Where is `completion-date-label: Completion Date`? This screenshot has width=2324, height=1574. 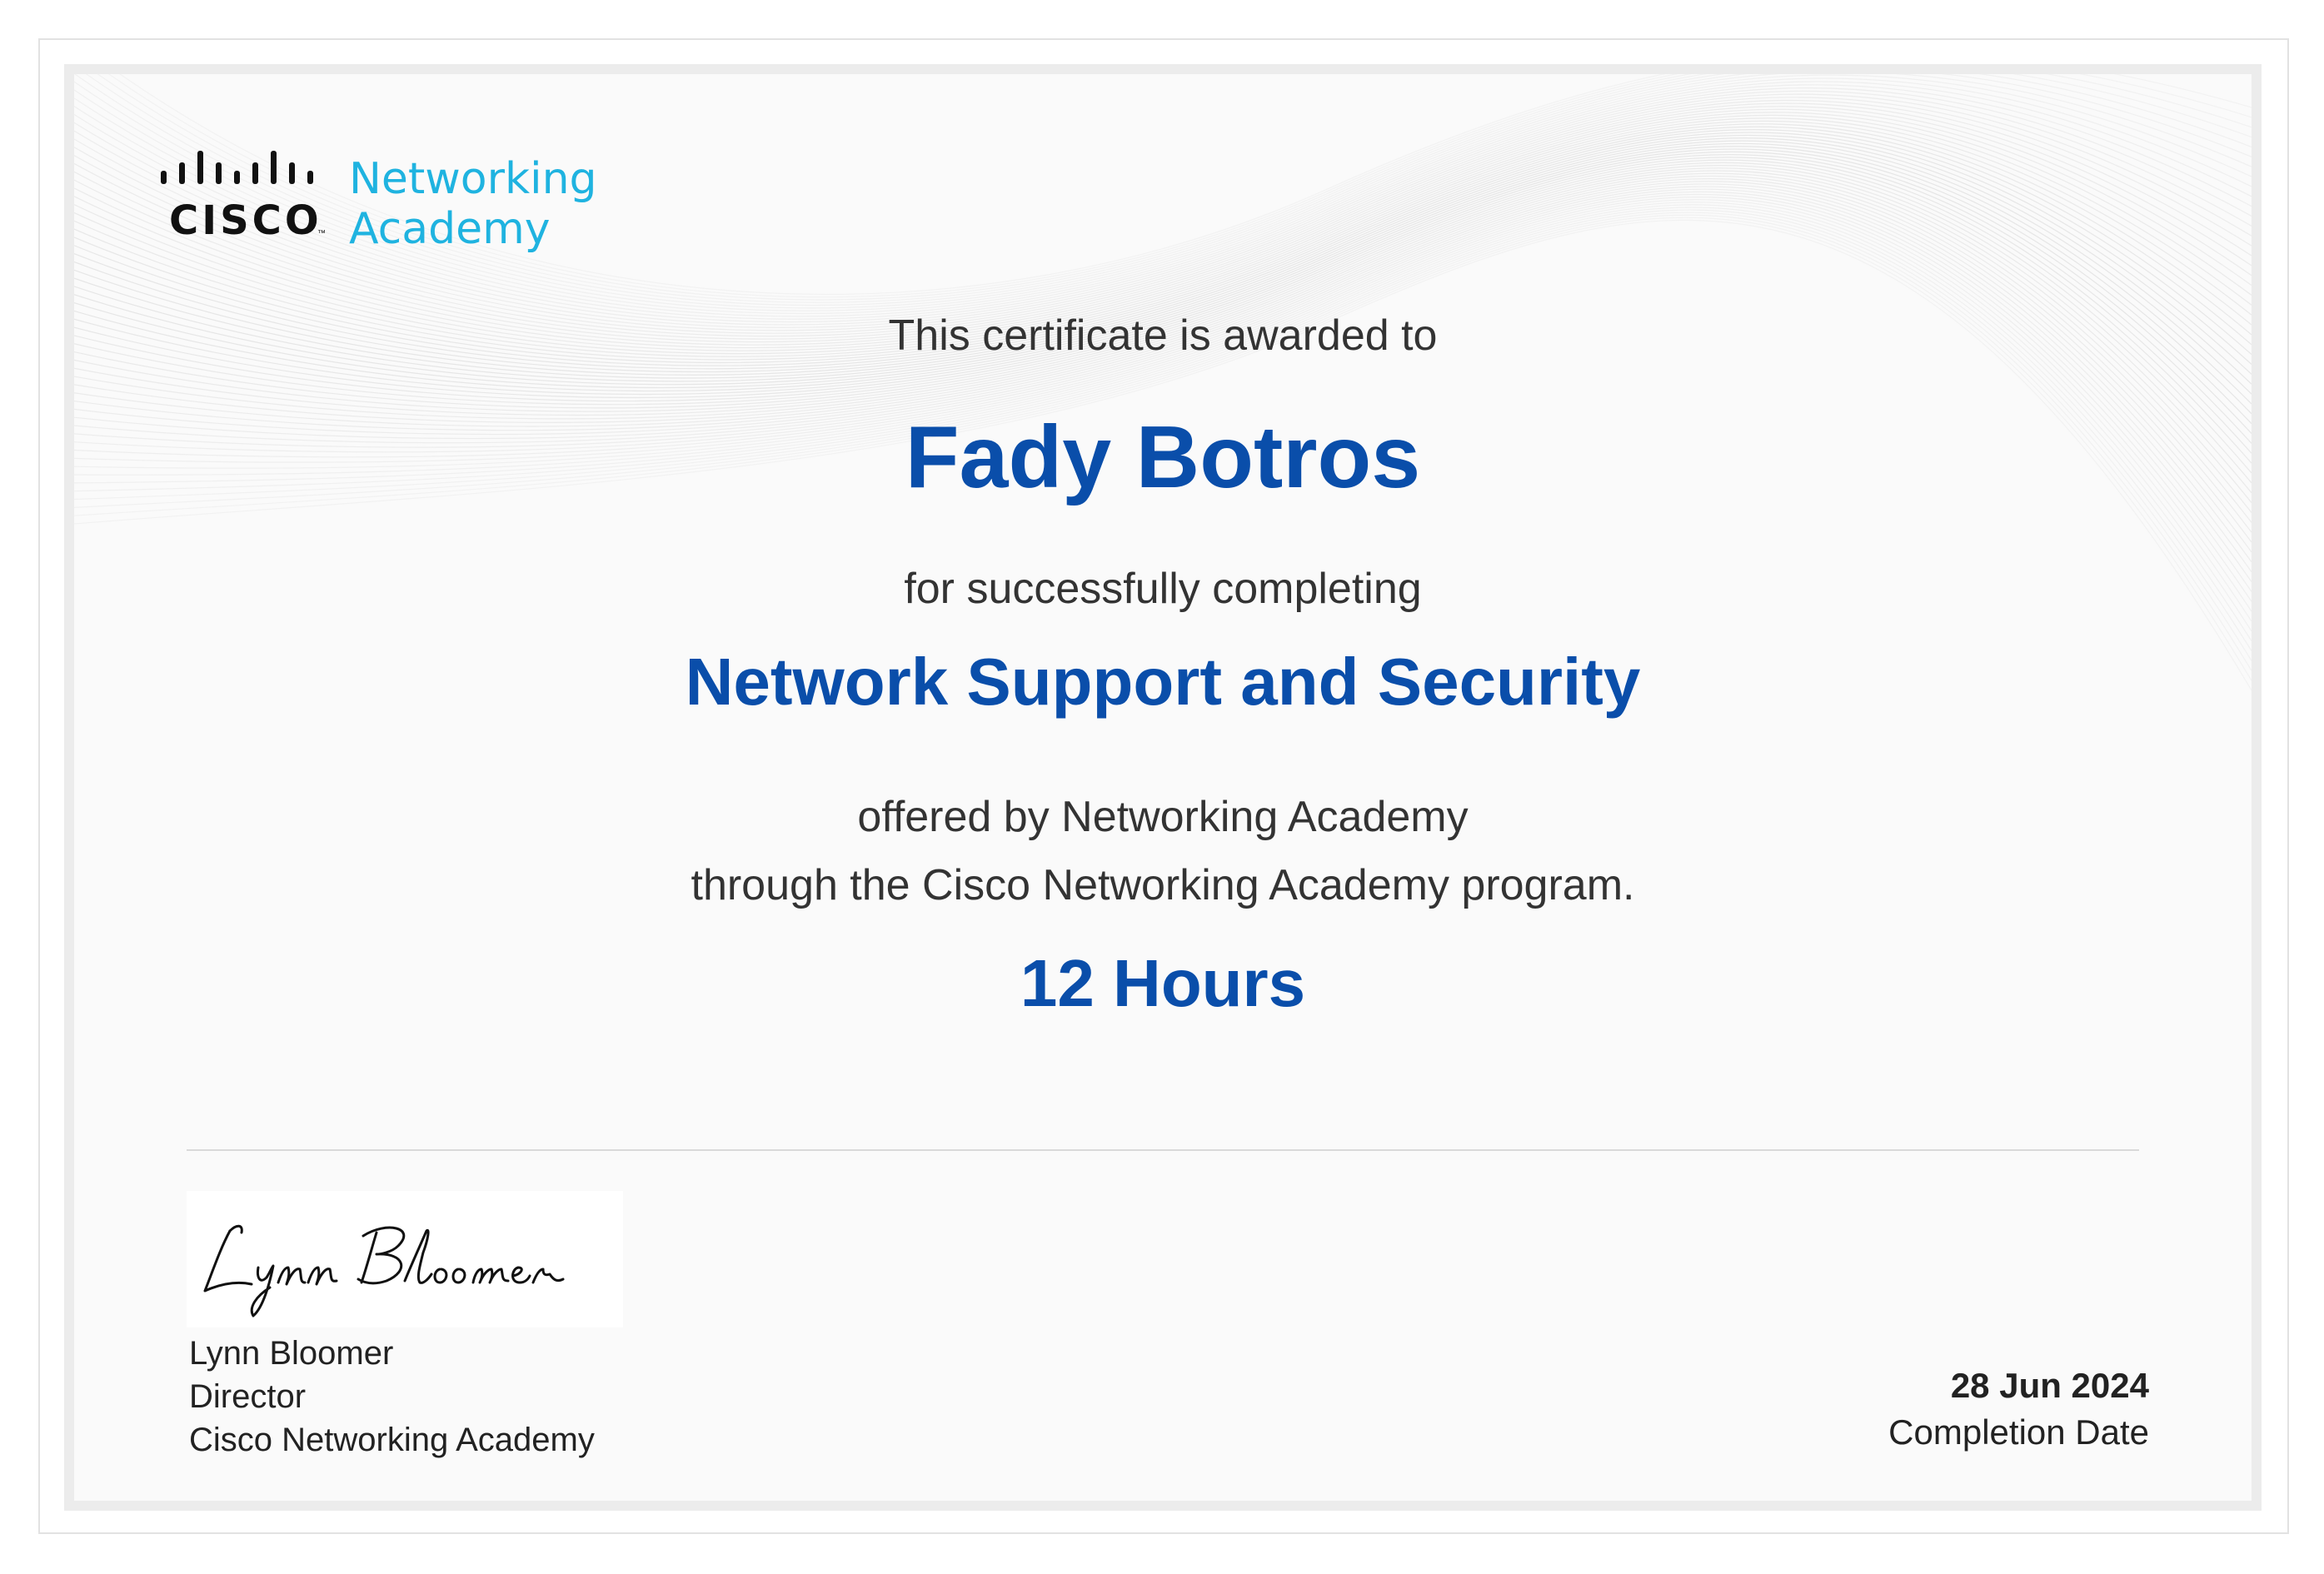 completion-date-label: Completion Date is located at coordinates (2018, 1432).